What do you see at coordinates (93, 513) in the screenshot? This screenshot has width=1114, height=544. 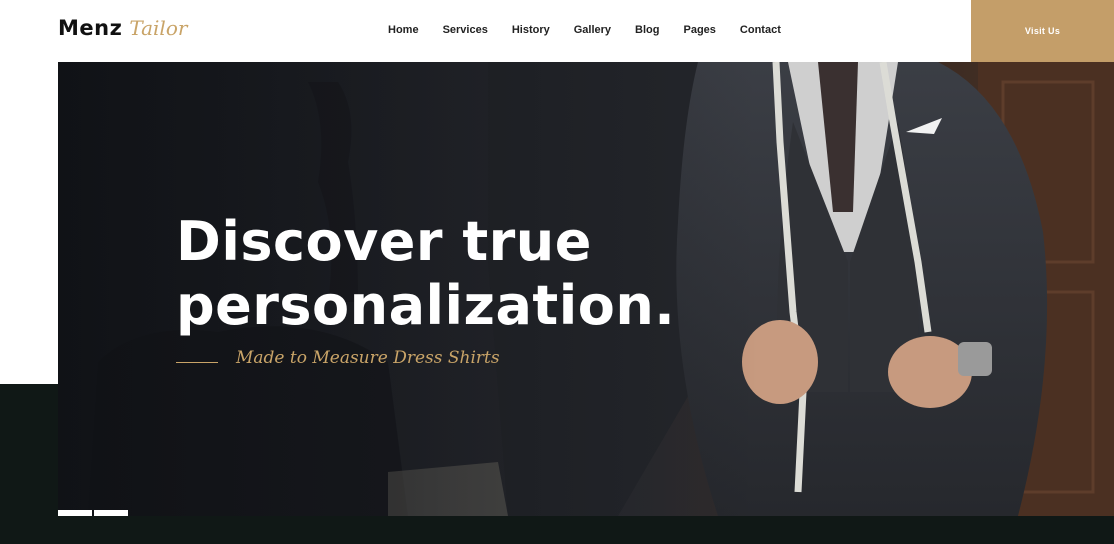 I see `slider-pagination` at bounding box center [93, 513].